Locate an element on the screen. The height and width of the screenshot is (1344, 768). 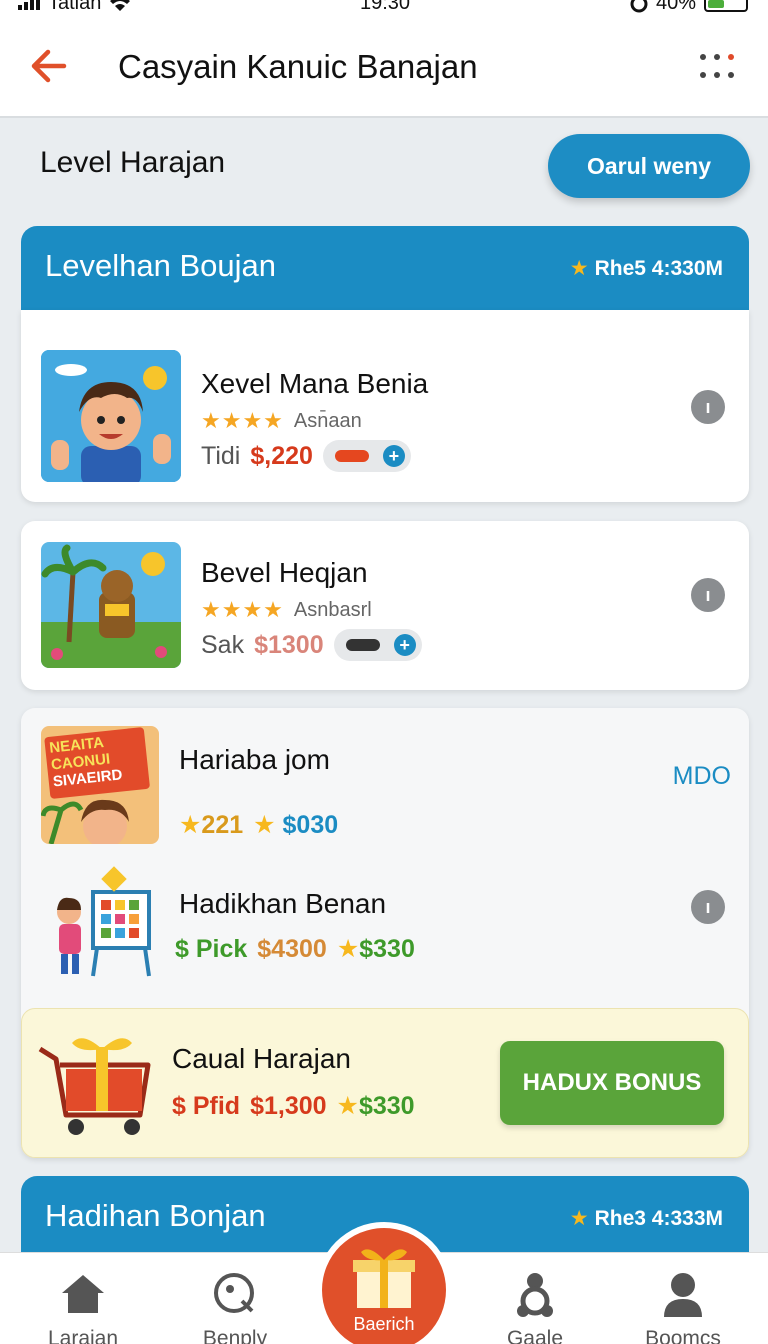
count-group: ★221 is located at coordinates (211, 825).